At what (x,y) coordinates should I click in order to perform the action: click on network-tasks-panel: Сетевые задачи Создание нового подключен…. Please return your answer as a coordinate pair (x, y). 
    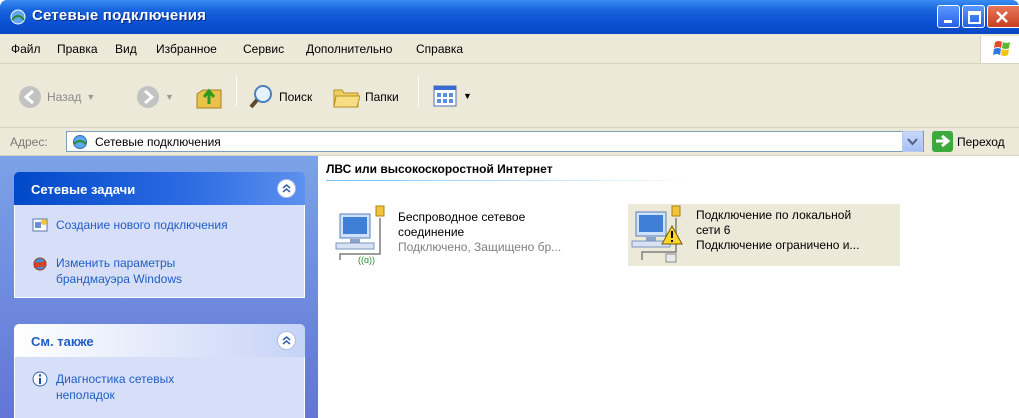
    Looking at the image, I should click on (159, 235).